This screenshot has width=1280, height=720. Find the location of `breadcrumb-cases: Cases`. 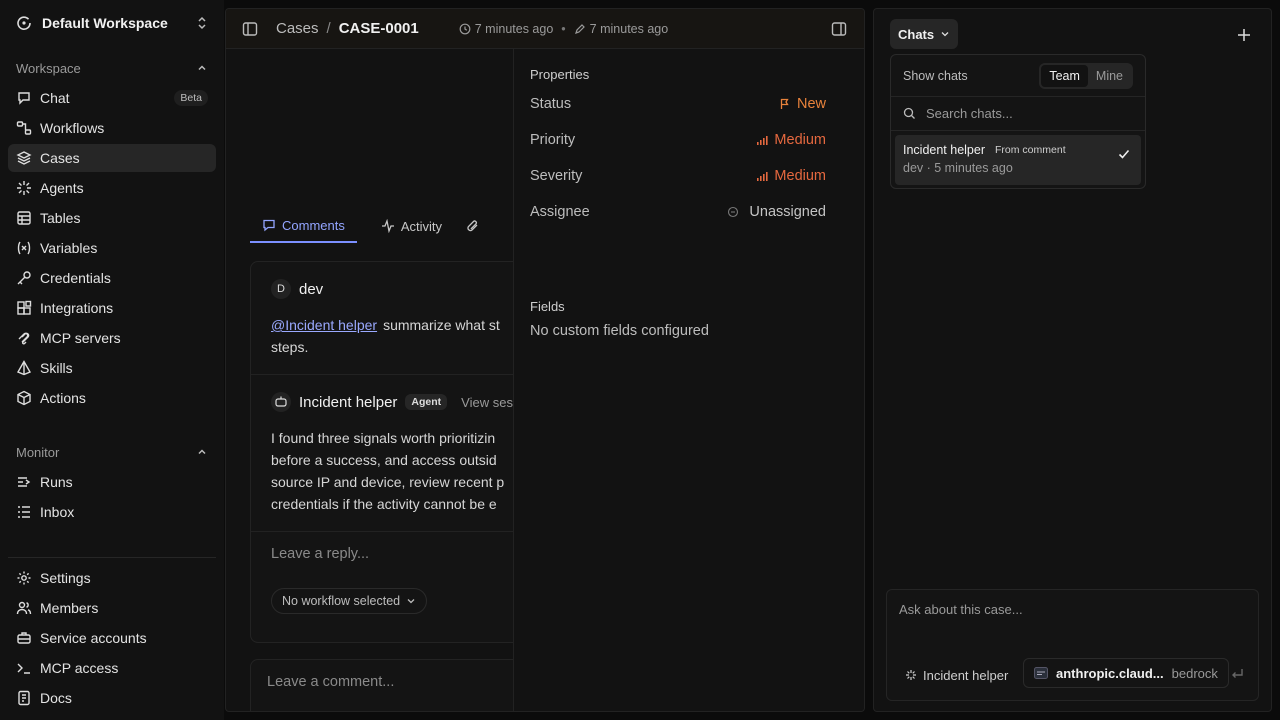

breadcrumb-cases: Cases is located at coordinates (297, 28).